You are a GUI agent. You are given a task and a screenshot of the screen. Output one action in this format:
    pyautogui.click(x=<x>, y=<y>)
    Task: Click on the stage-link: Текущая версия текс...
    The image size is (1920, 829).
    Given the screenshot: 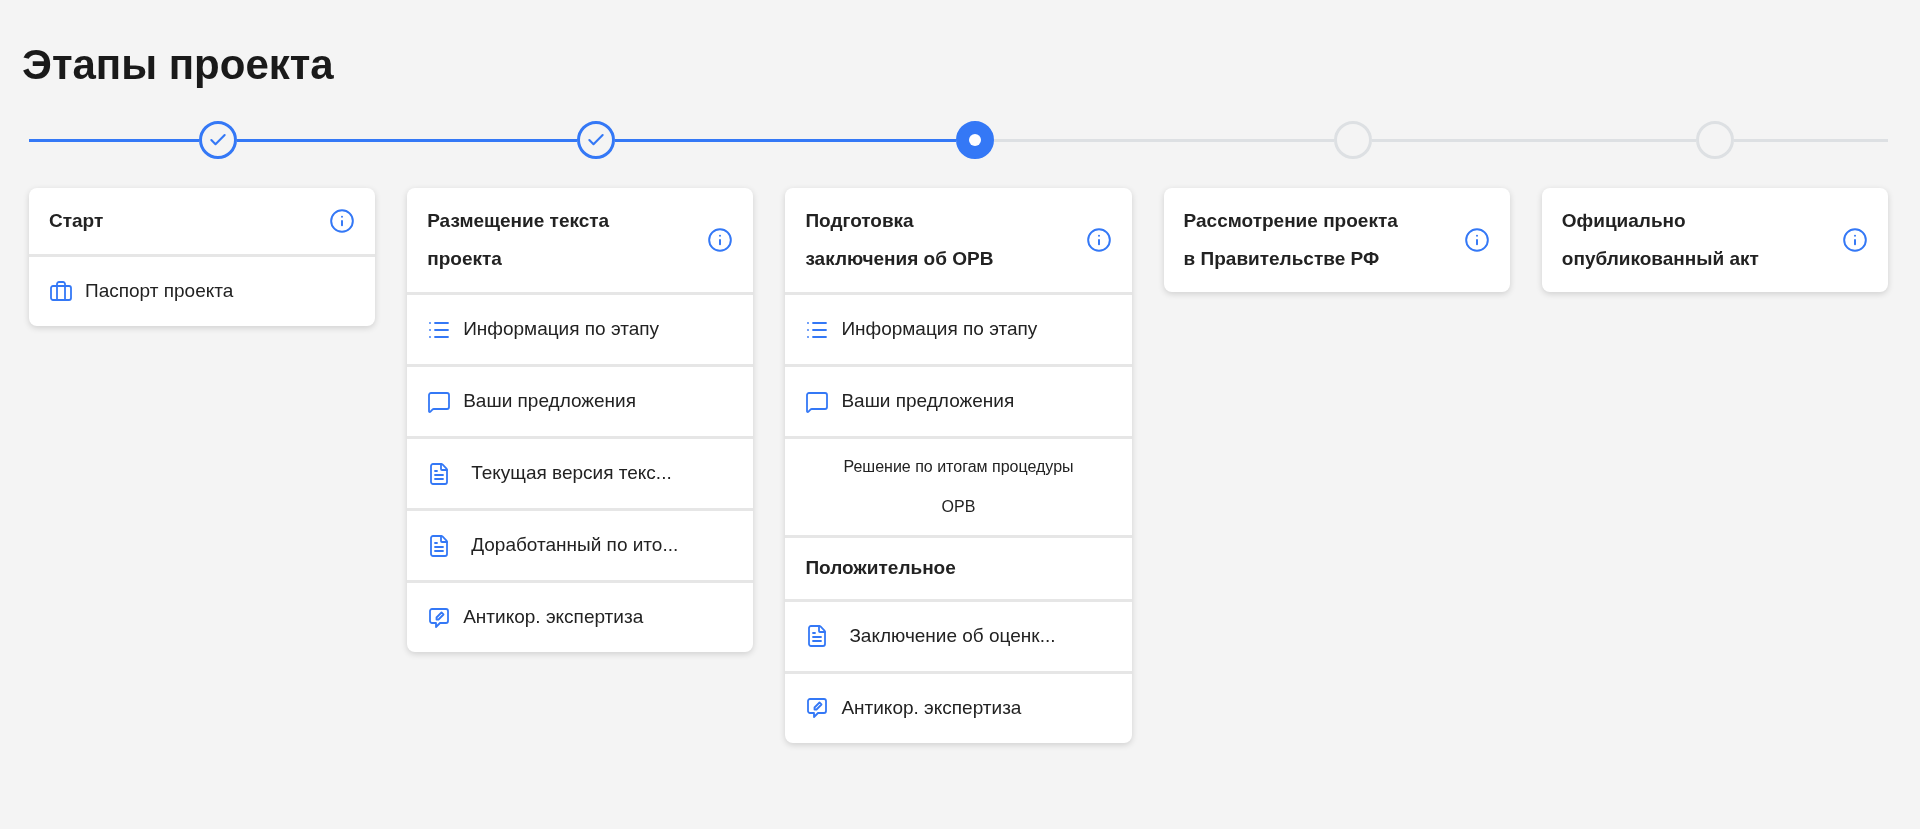 What is the action you would take?
    pyautogui.click(x=549, y=473)
    